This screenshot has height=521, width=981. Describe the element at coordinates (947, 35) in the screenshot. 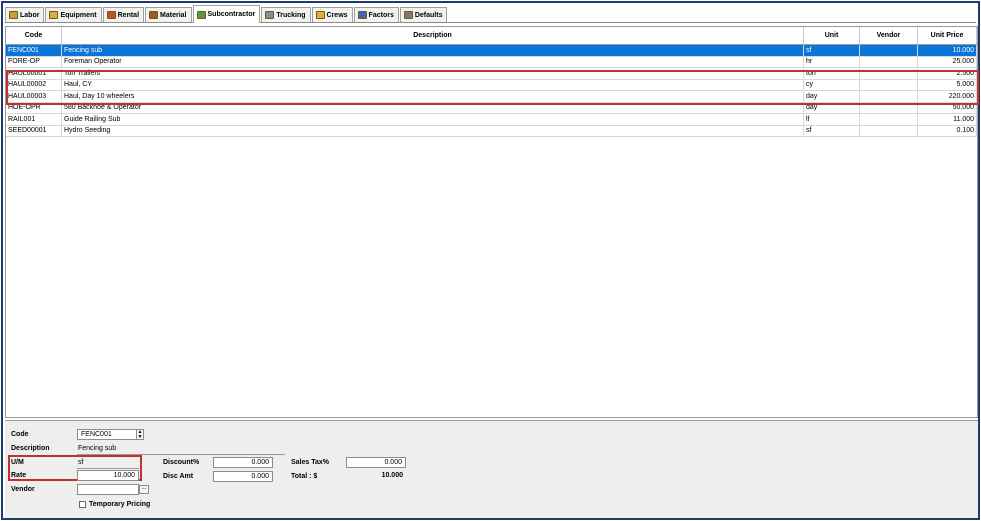

I see `column-header-unit-price: Unit Price` at that location.